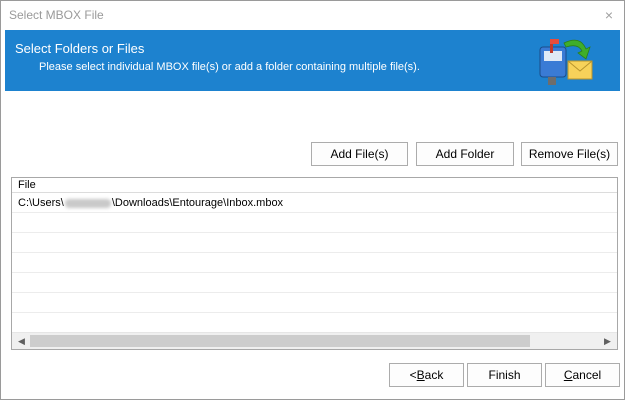  Describe the element at coordinates (27, 185) in the screenshot. I see `column-header-label: File` at that location.